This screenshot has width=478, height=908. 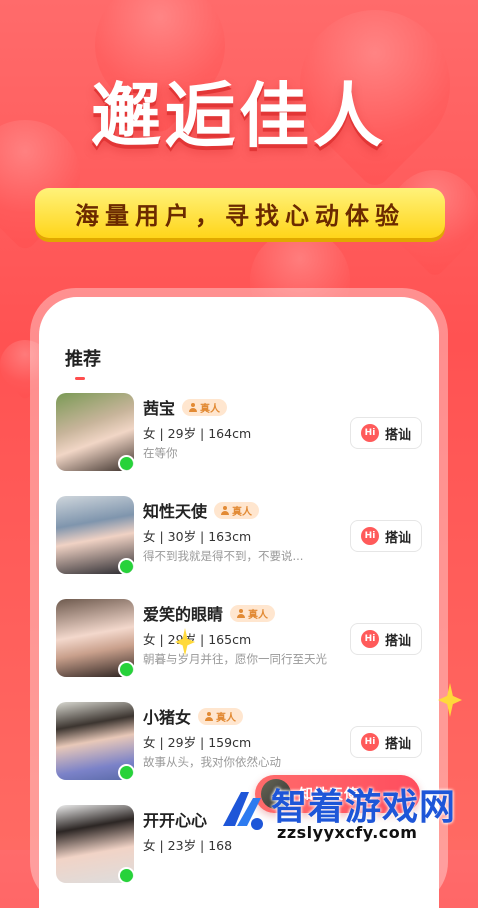 What do you see at coordinates (175, 511) in the screenshot?
I see `user-name: 知性天使` at bounding box center [175, 511].